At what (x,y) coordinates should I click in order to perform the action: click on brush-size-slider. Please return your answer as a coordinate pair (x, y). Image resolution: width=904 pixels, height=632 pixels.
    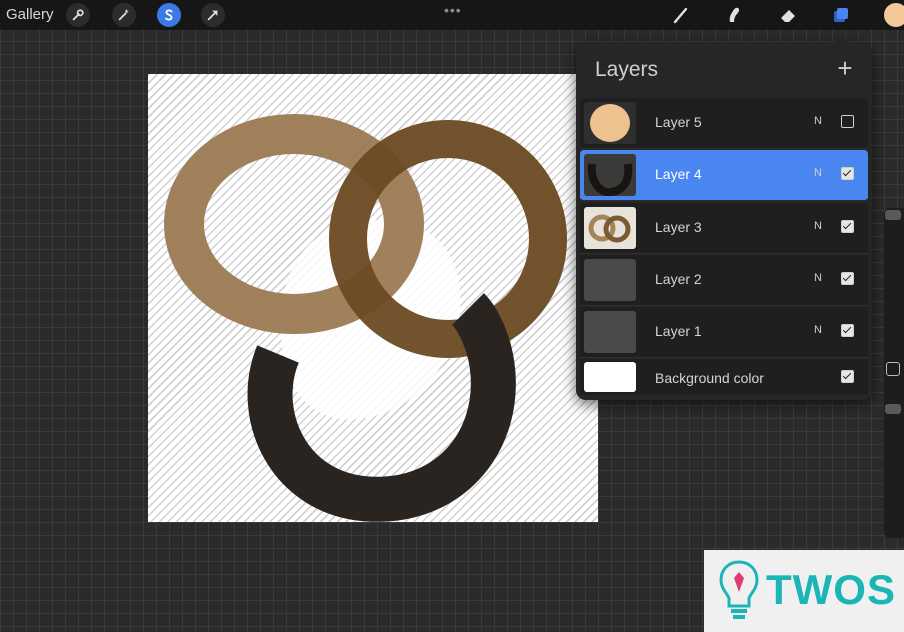
    Looking at the image, I should click on (893, 215).